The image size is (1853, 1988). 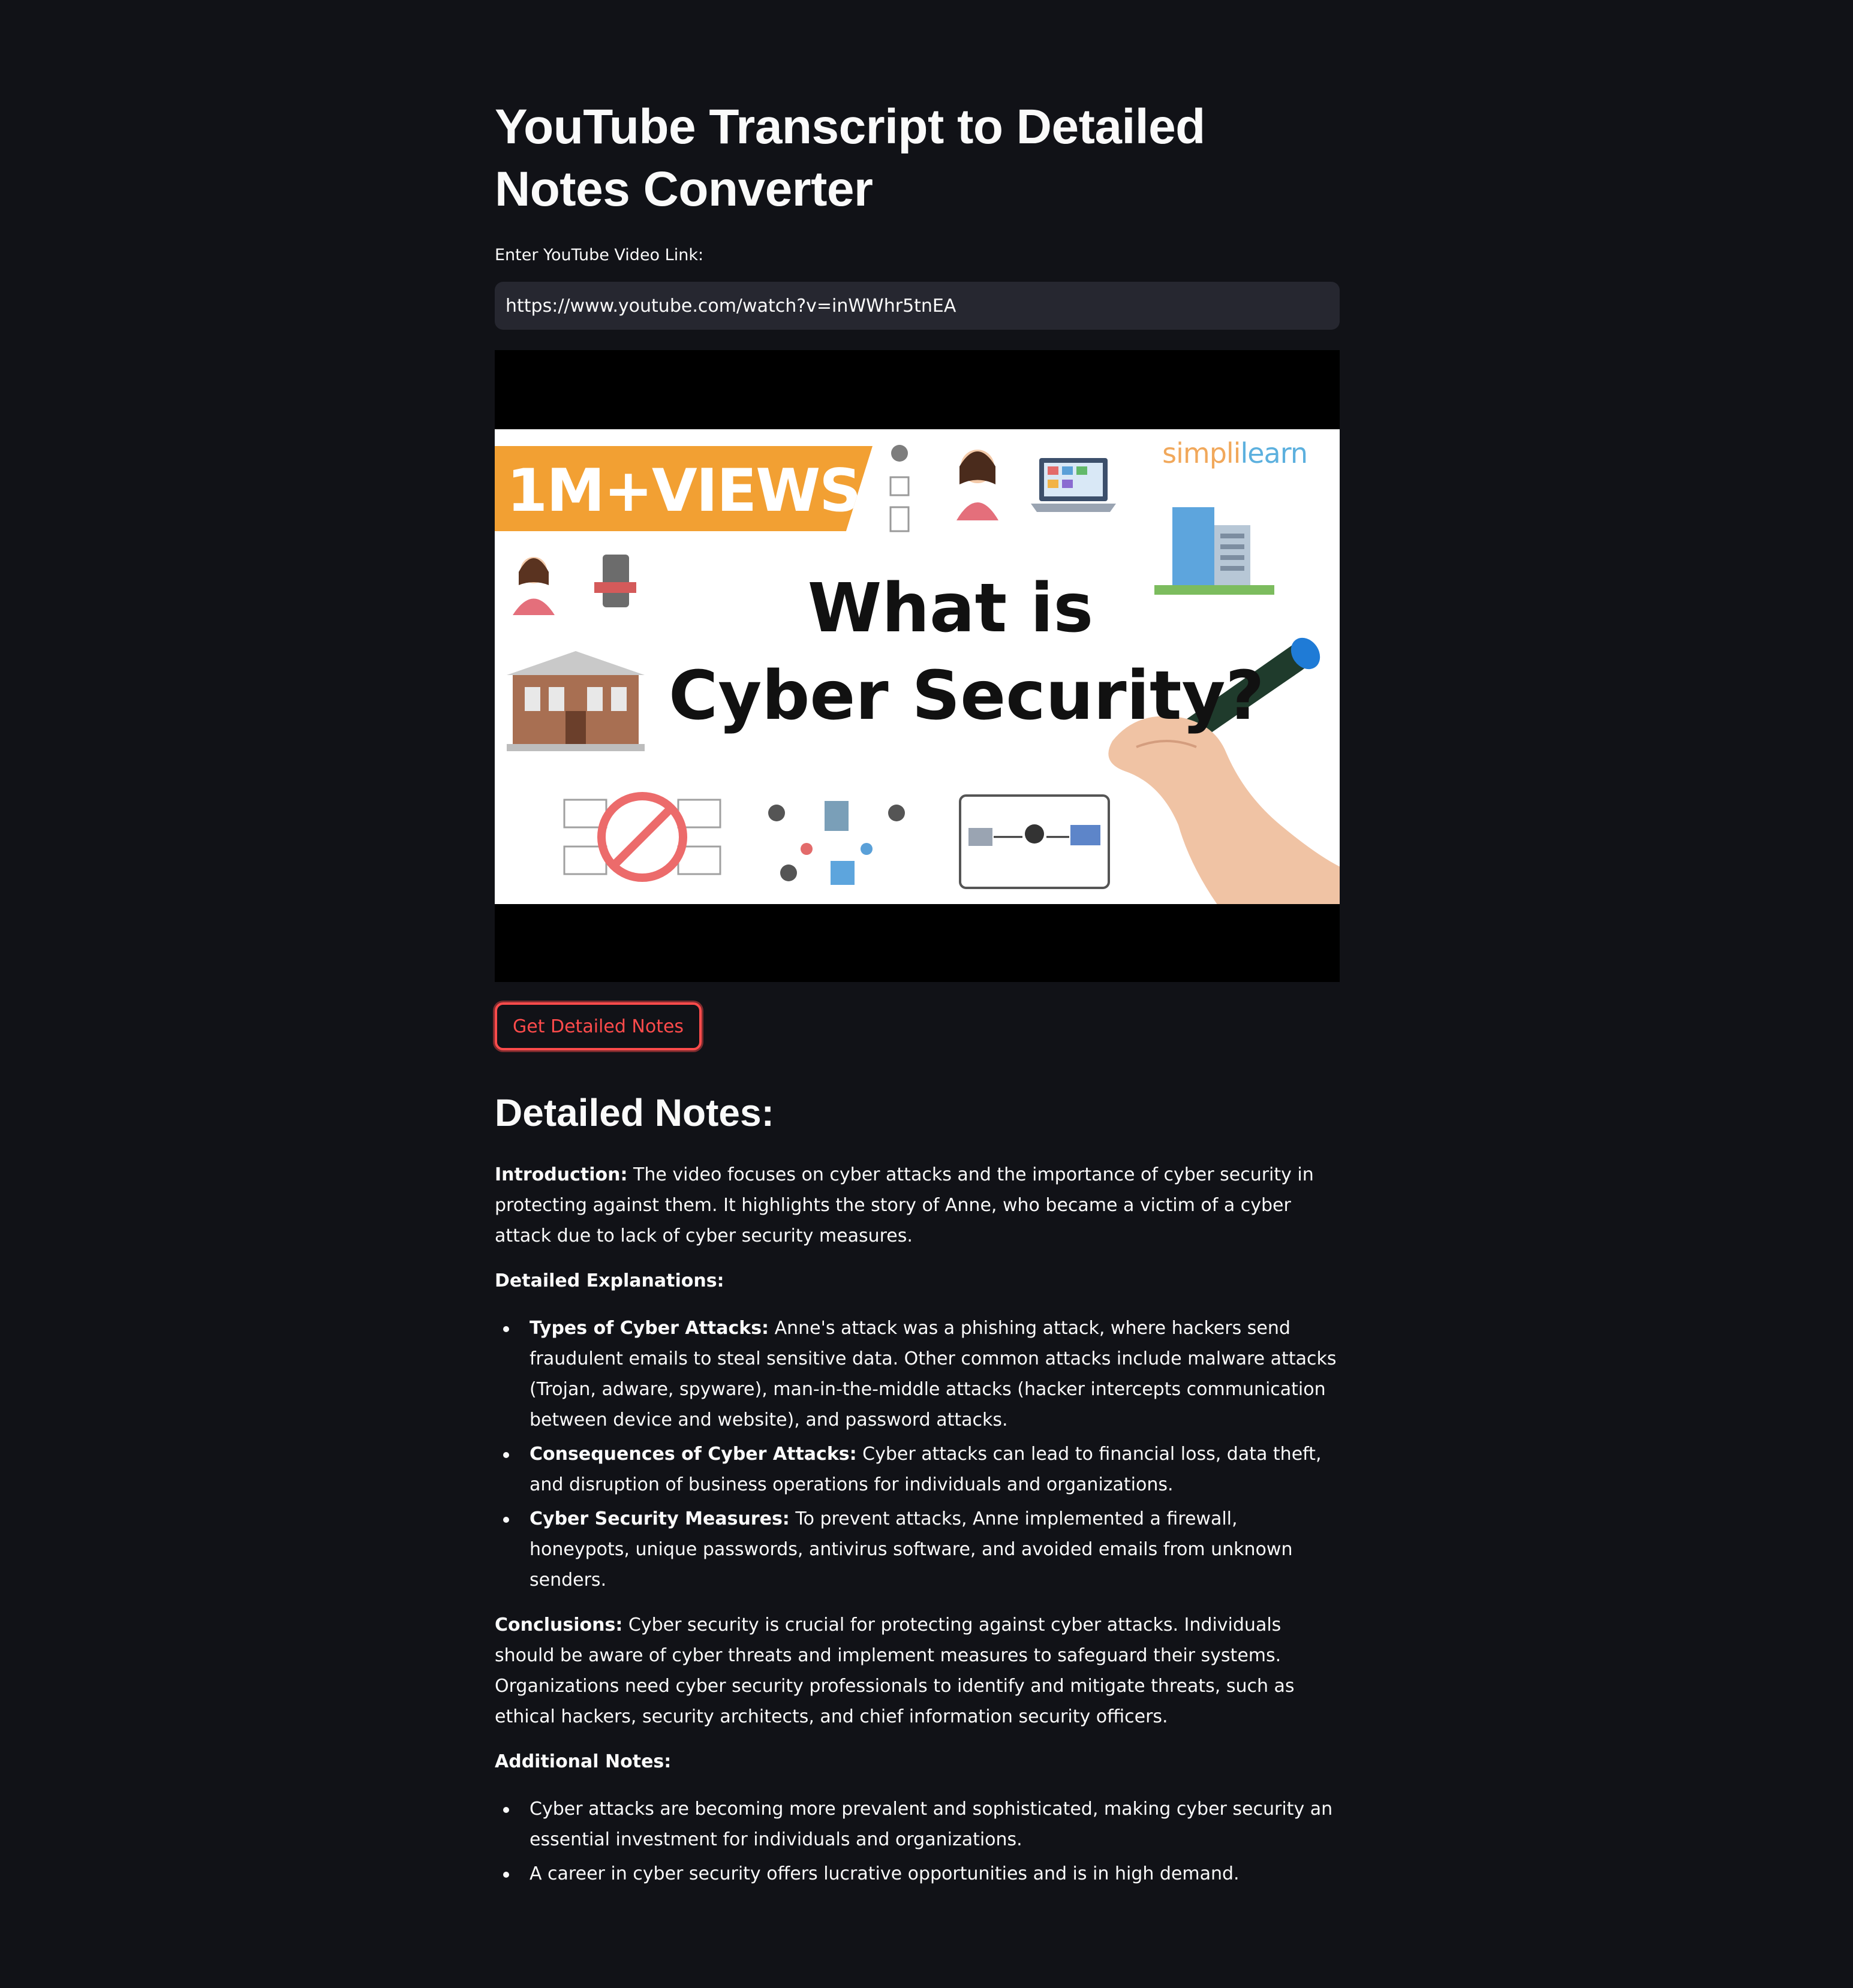 What do you see at coordinates (917, 1761) in the screenshot?
I see `additional-heading: Additional Notes:` at bounding box center [917, 1761].